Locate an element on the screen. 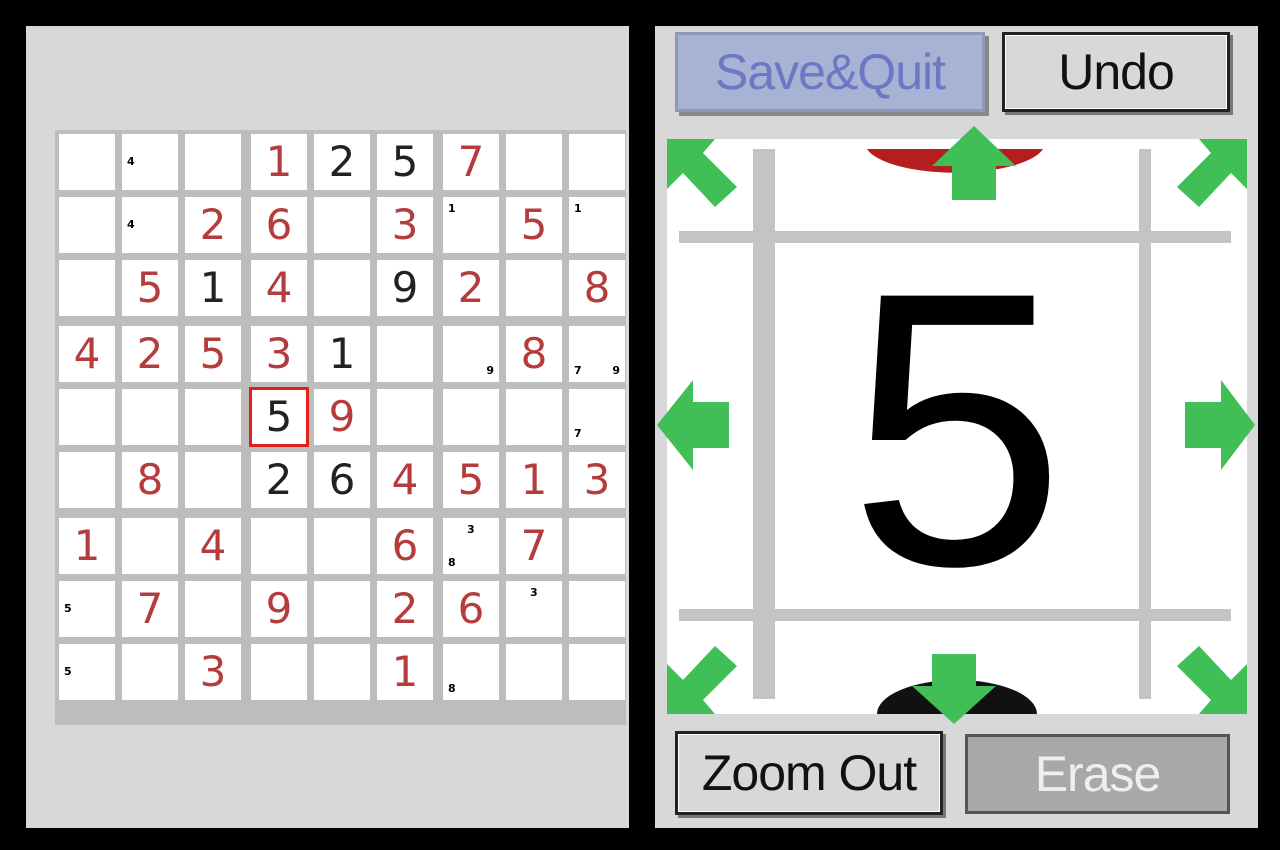 This screenshot has height=850, width=1280. arrow-left-icon is located at coordinates (693, 425).